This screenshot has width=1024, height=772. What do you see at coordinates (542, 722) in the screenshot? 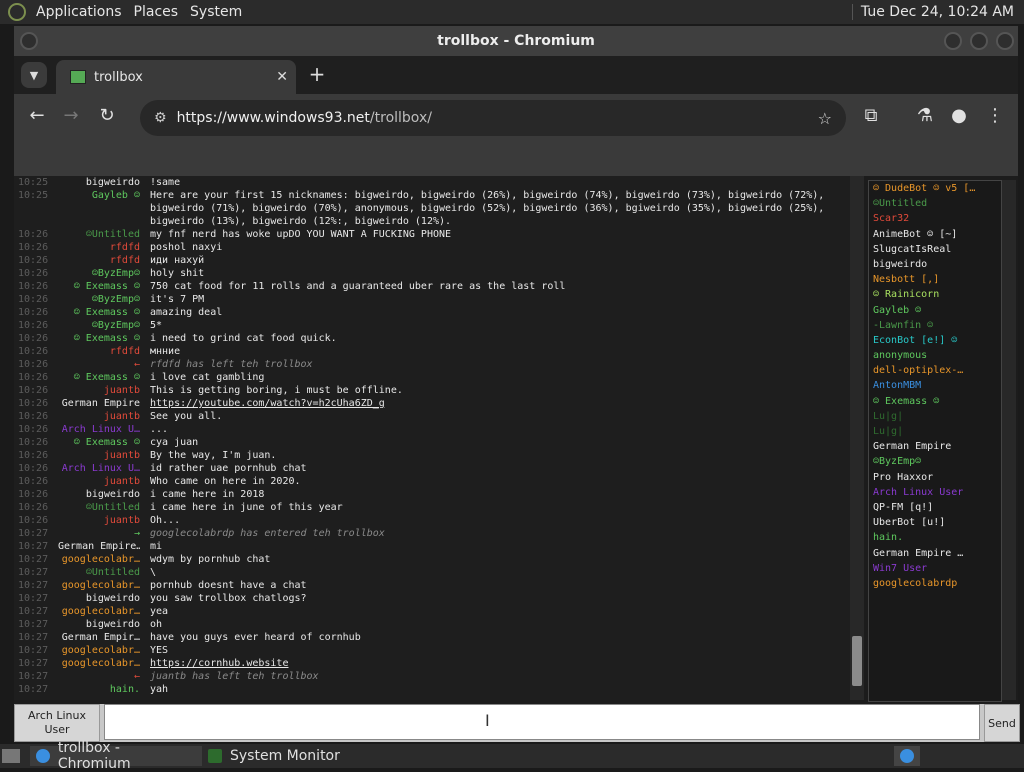
I see `message-input: Ι` at bounding box center [542, 722].